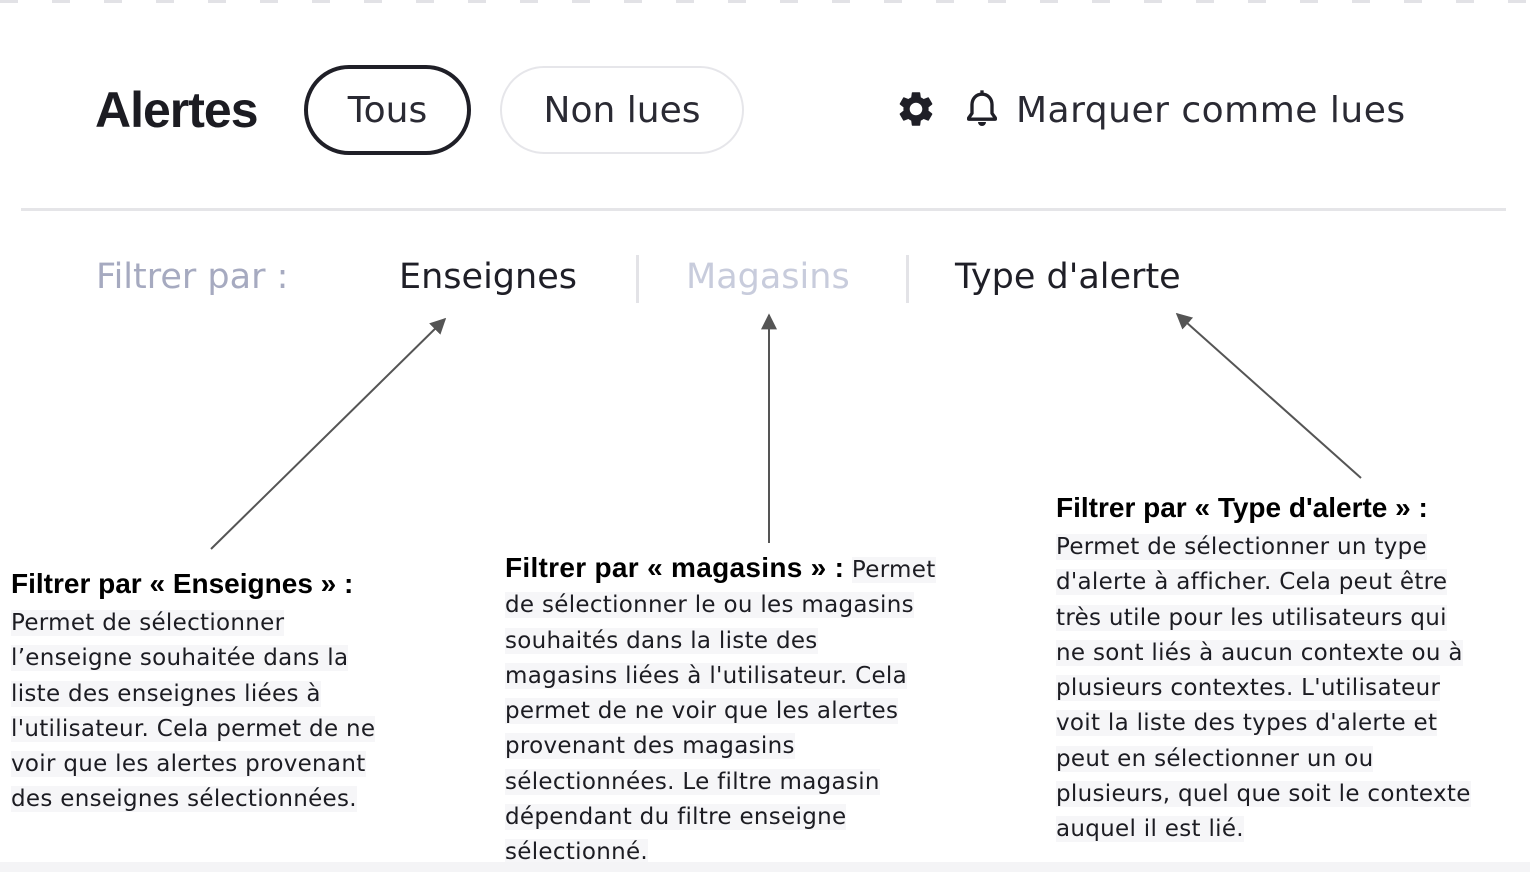  I want to click on mark-as-read-button: Marquer comme lues, so click(1184, 110).